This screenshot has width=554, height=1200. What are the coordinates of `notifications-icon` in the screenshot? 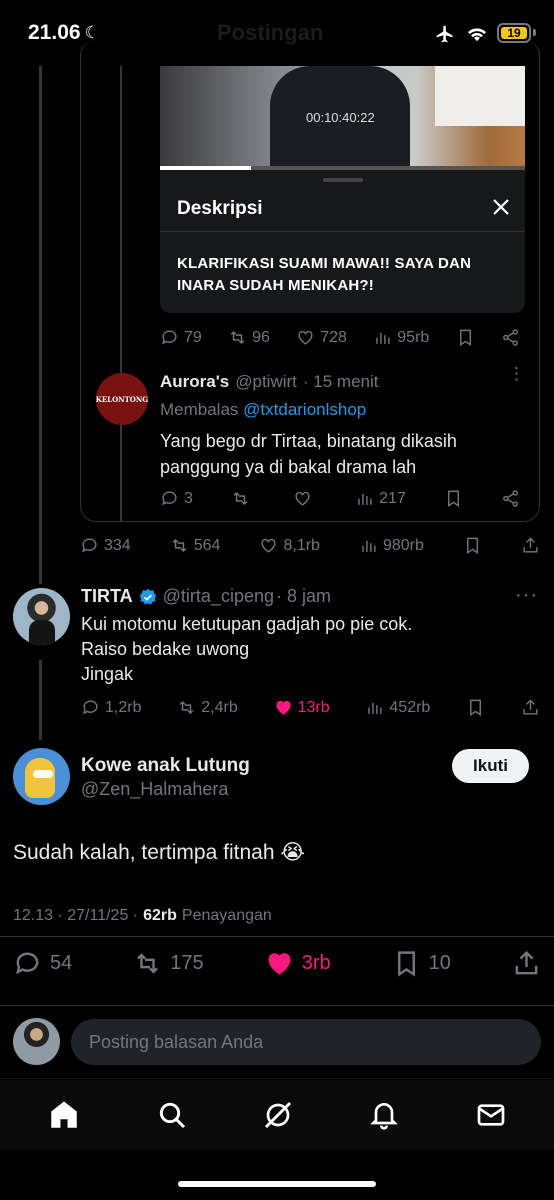 It's located at (384, 1115).